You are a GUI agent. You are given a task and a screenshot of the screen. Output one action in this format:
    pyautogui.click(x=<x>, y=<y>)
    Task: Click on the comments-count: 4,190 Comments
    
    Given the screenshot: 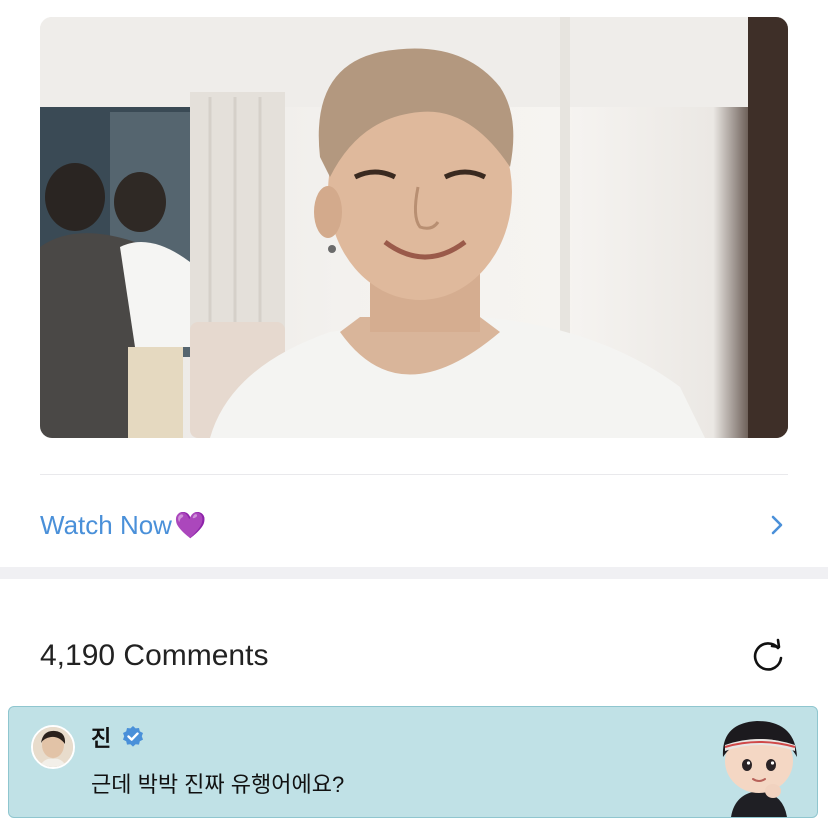 What is the action you would take?
    pyautogui.click(x=154, y=655)
    